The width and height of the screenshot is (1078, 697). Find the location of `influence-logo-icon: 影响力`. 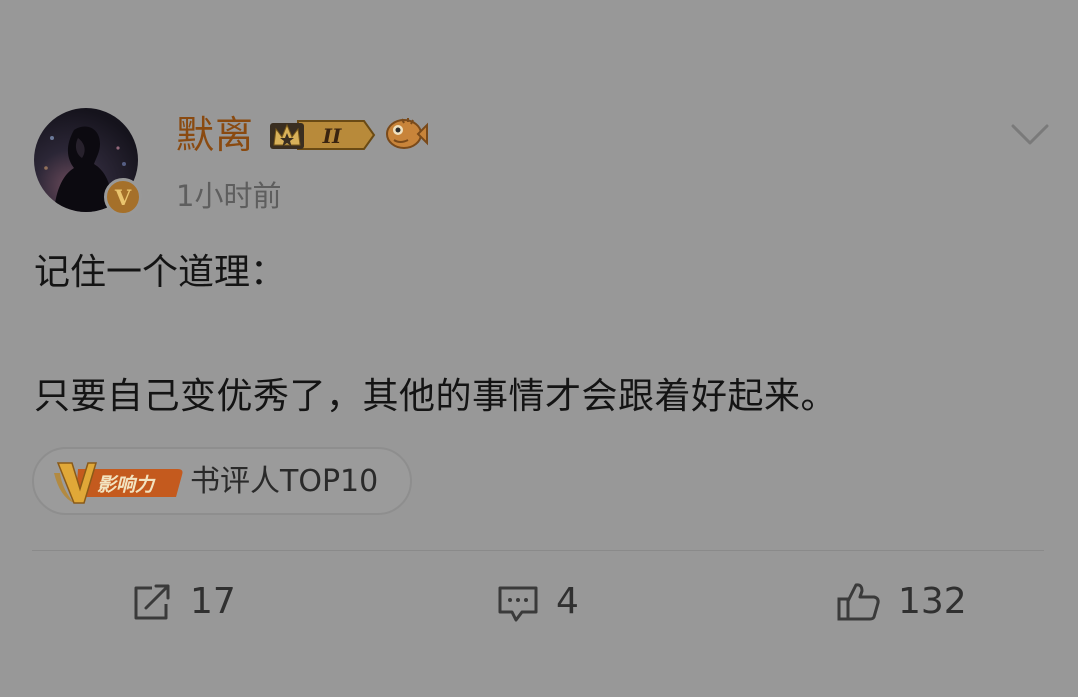

influence-logo-icon: 影响力 is located at coordinates (118, 483).